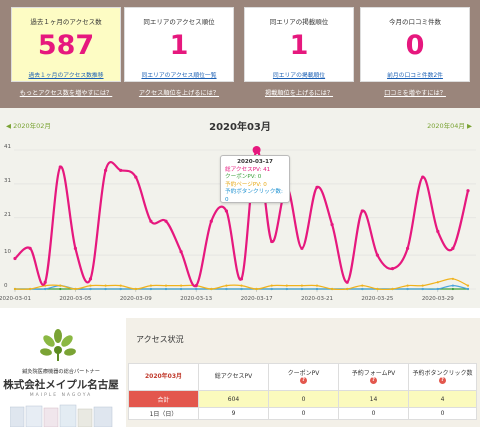 This screenshot has width=480, height=427. I want to click on company-roman-name: MAIPLE NAGOYA, so click(61, 395).